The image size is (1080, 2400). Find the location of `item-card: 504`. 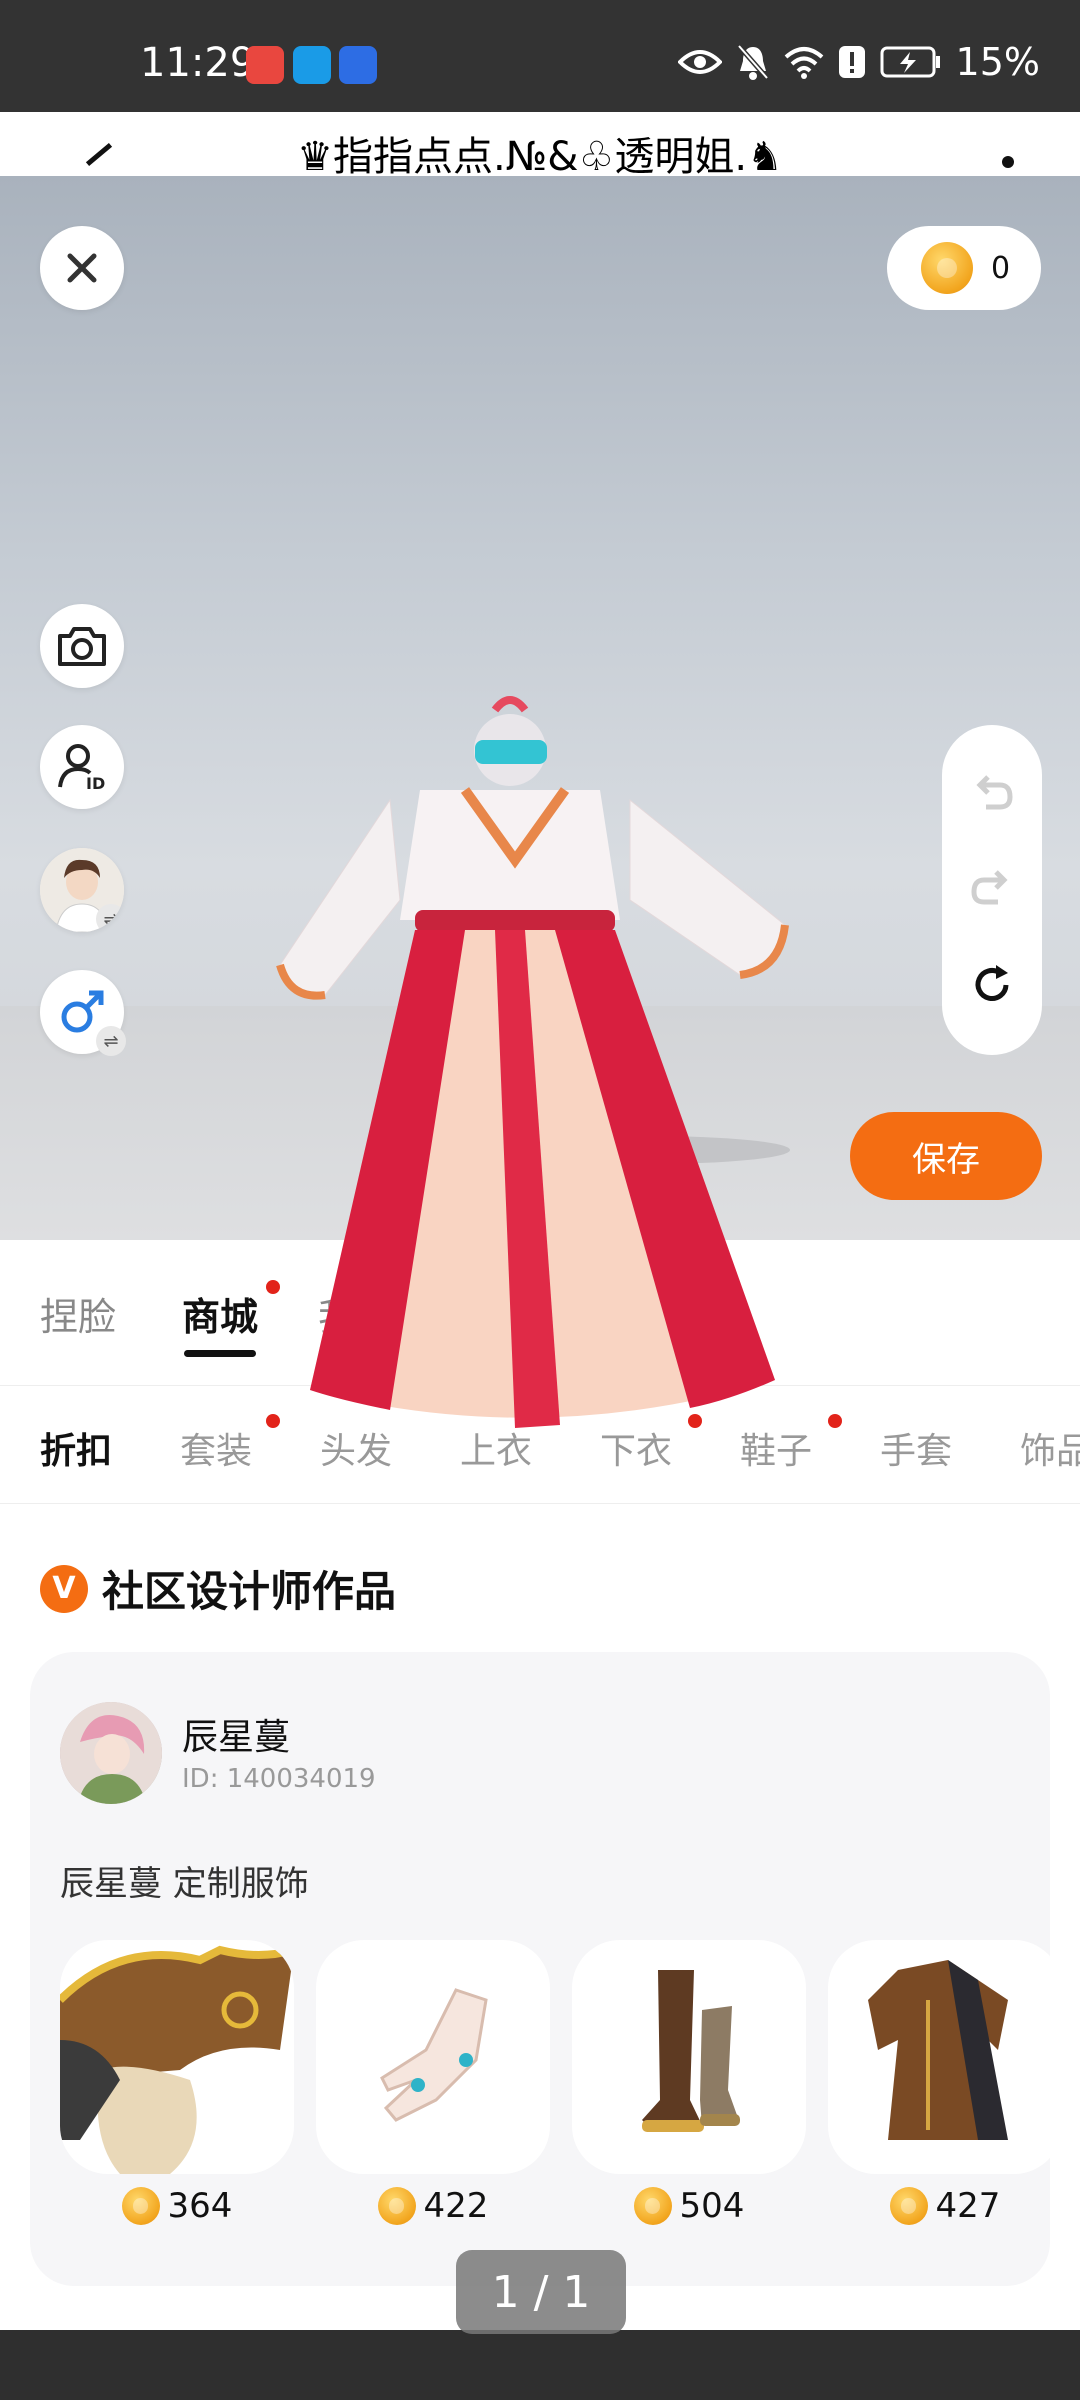

item-card: 504 is located at coordinates (689, 2083).